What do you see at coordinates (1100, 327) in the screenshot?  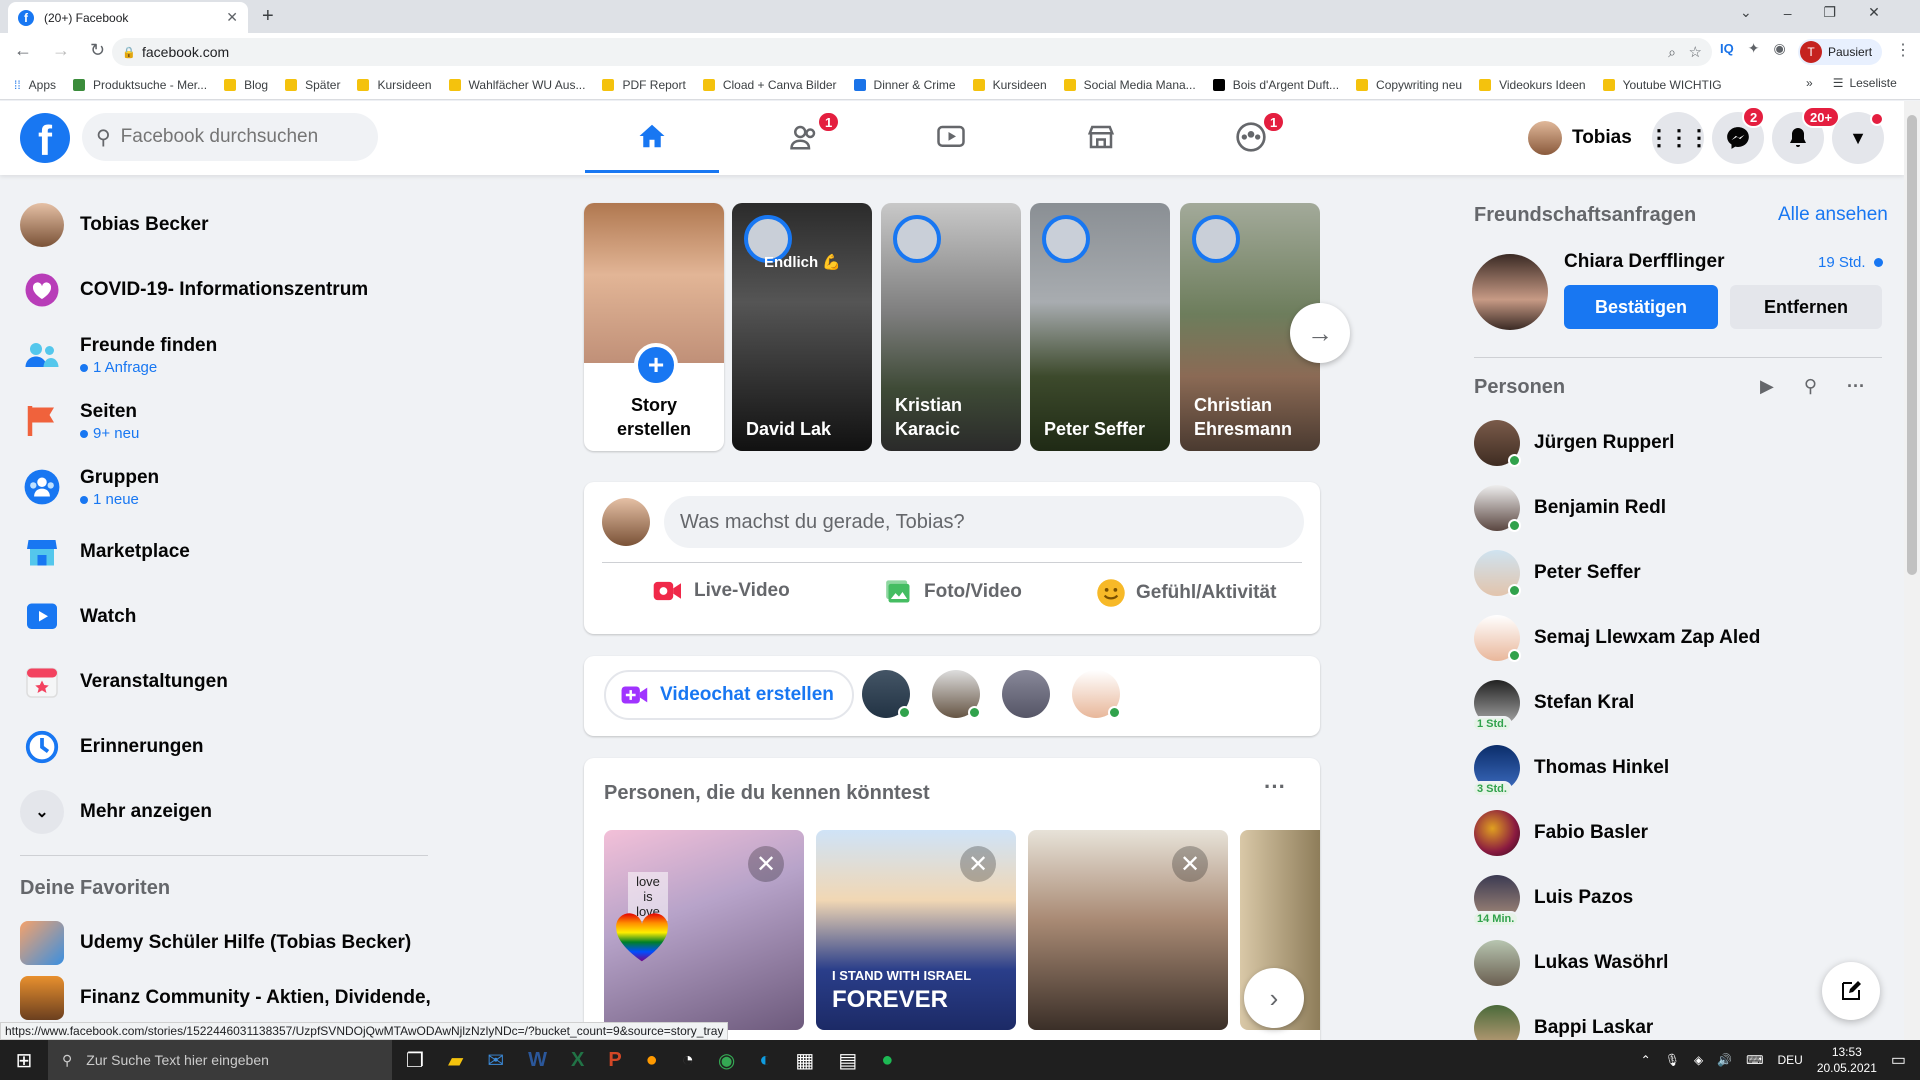 I see `story-card: Peter Seffer` at bounding box center [1100, 327].